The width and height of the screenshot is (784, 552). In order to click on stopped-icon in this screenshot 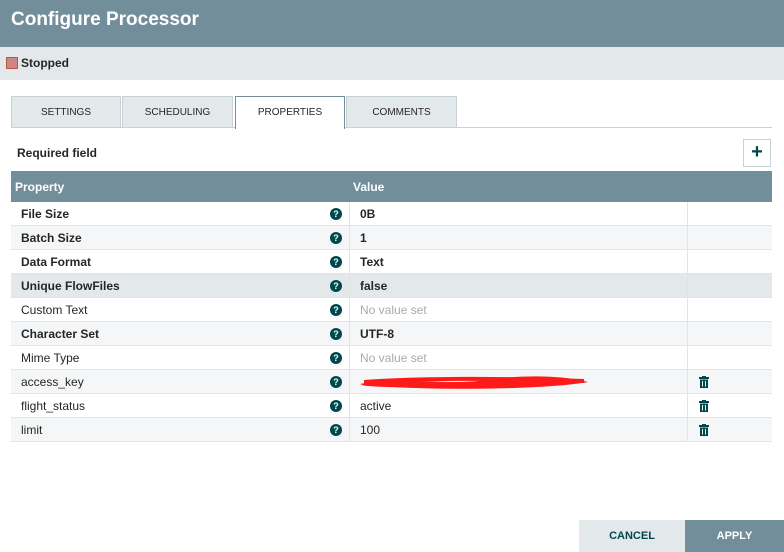, I will do `click(12, 63)`.